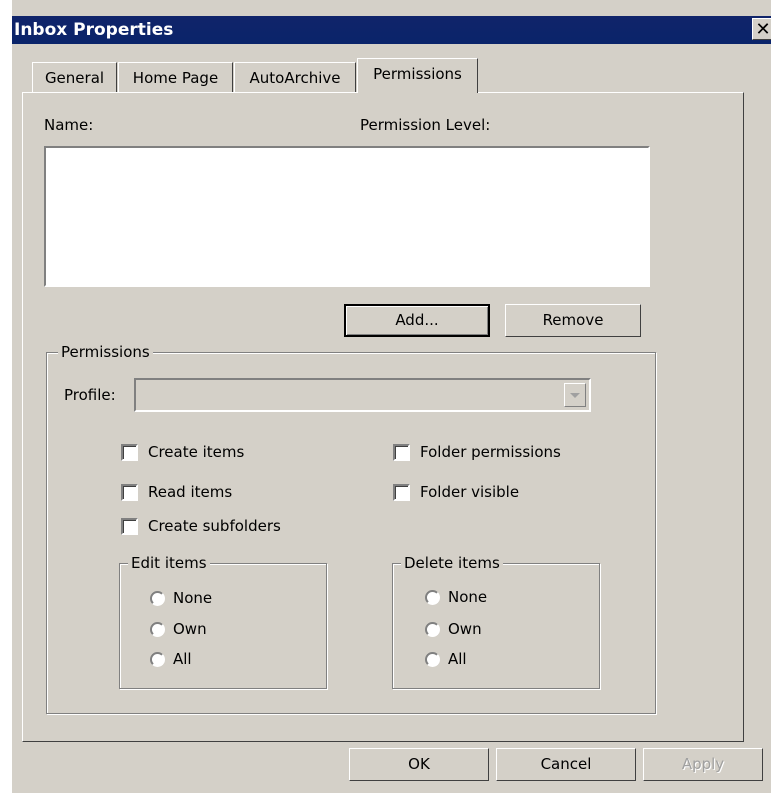  Describe the element at coordinates (432, 597) in the screenshot. I see `delete-items-none-radio` at that location.